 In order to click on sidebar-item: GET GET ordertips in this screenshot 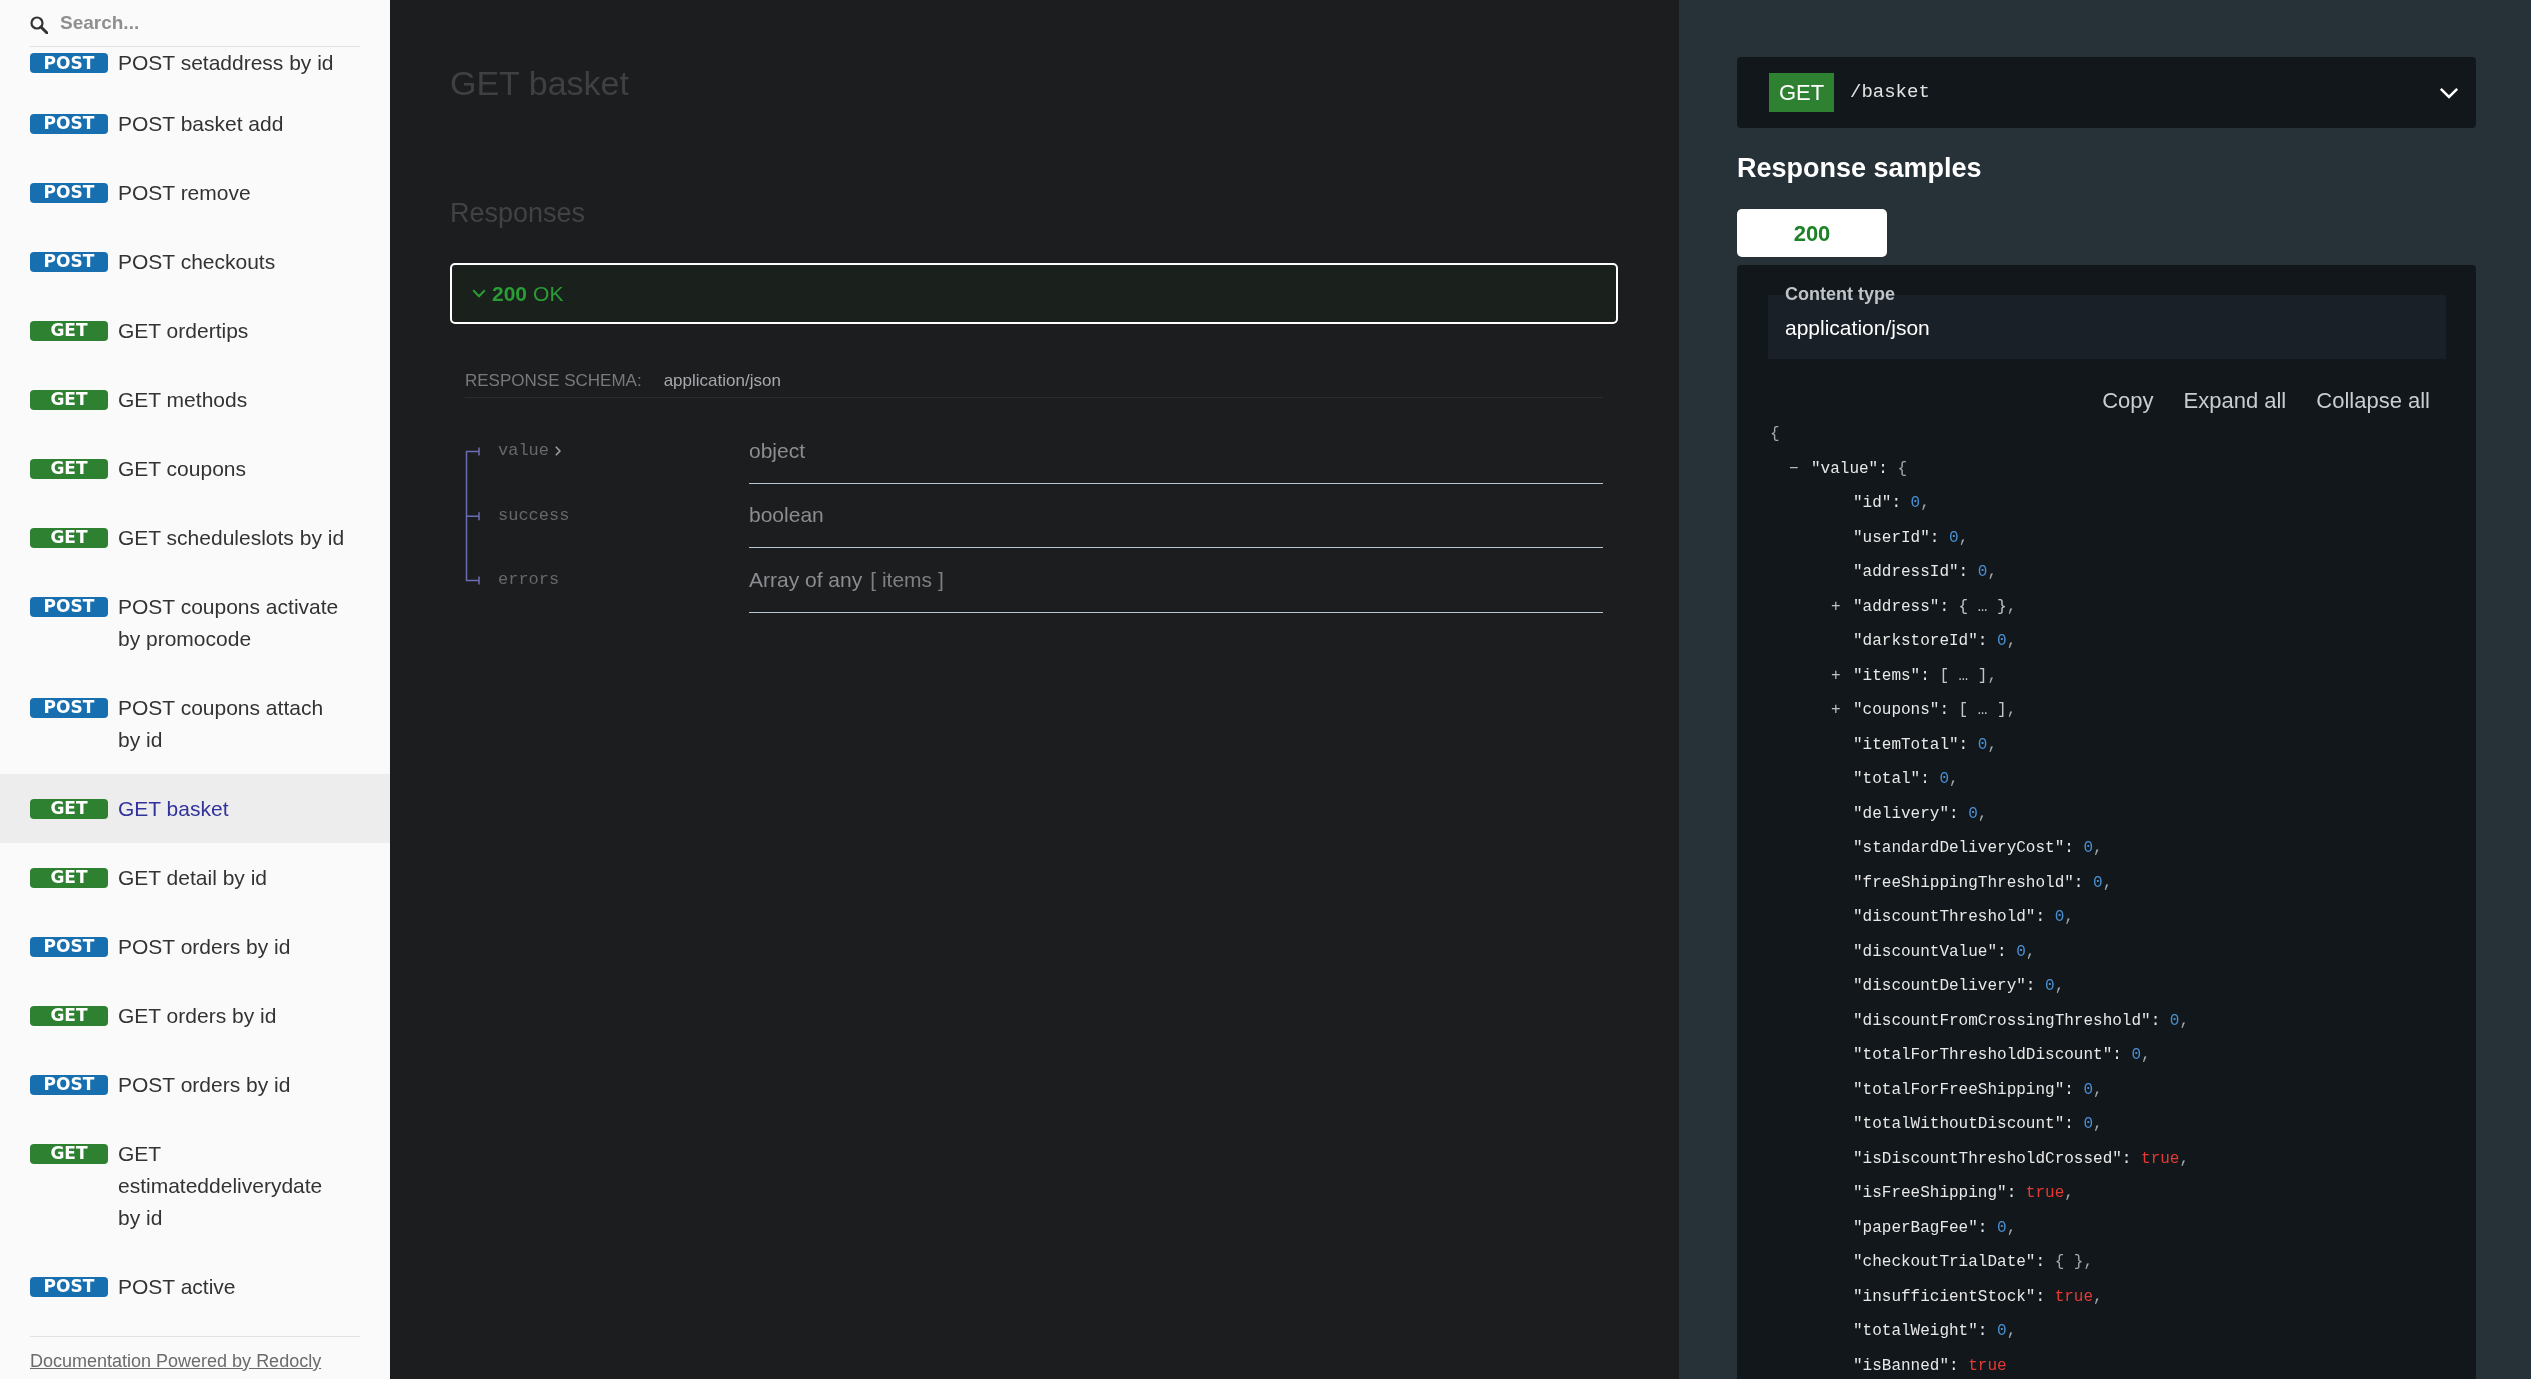, I will do `click(195, 330)`.